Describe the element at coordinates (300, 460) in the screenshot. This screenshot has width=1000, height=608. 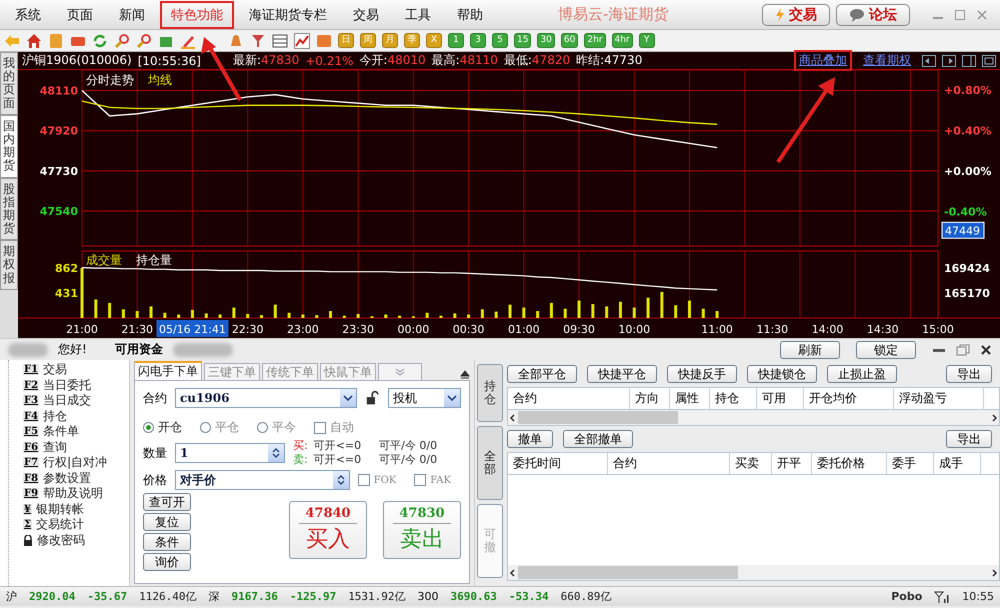
I see `side-label: 卖:` at that location.